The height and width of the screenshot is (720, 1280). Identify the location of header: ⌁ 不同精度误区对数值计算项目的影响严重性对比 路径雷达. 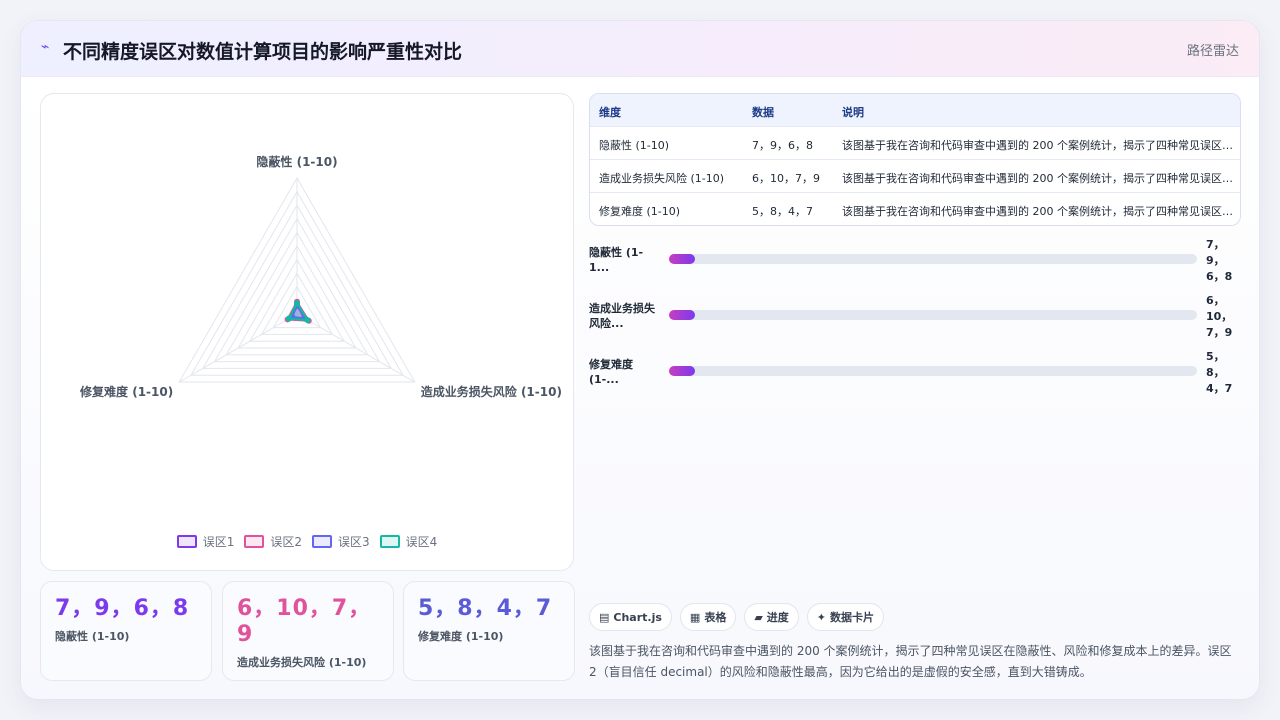
(640, 49).